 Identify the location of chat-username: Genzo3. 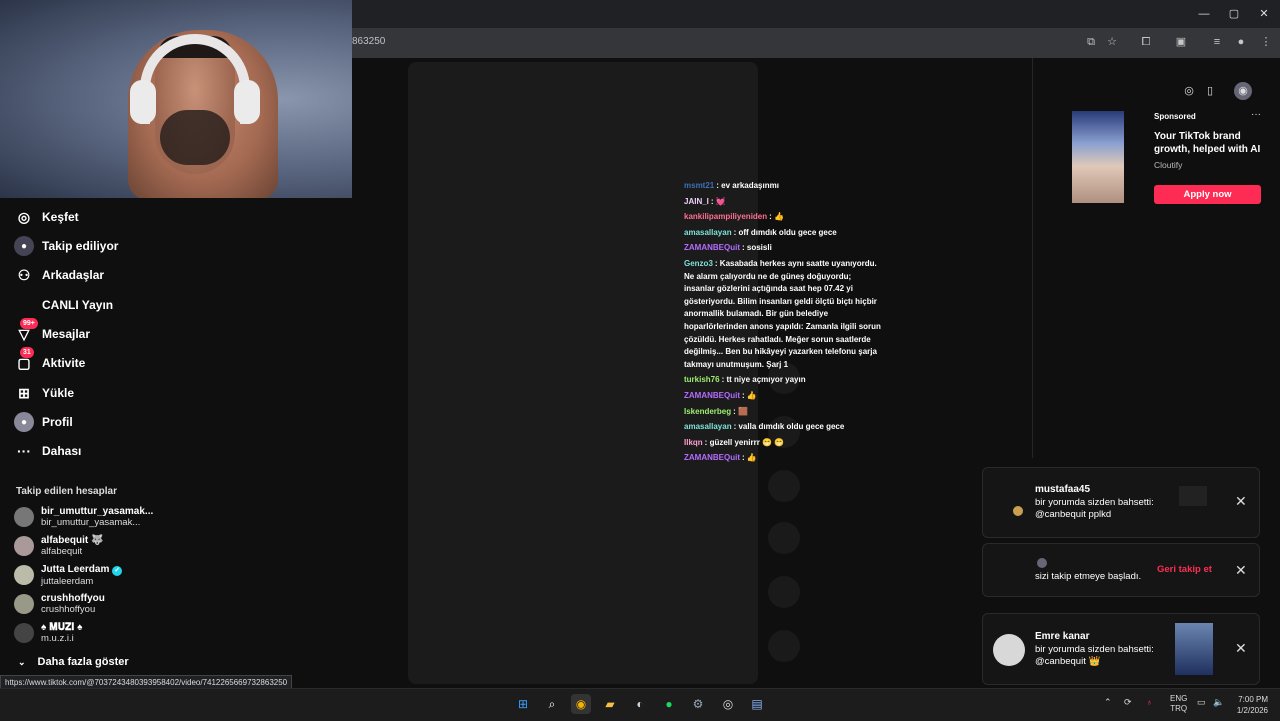
(698, 263).